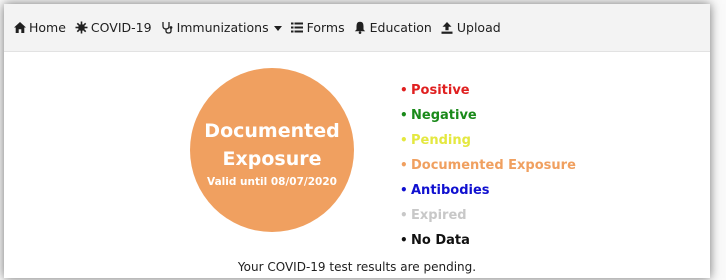 This screenshot has width=726, height=280. Describe the element at coordinates (167, 27) in the screenshot. I see `stethoscope-icon` at that location.